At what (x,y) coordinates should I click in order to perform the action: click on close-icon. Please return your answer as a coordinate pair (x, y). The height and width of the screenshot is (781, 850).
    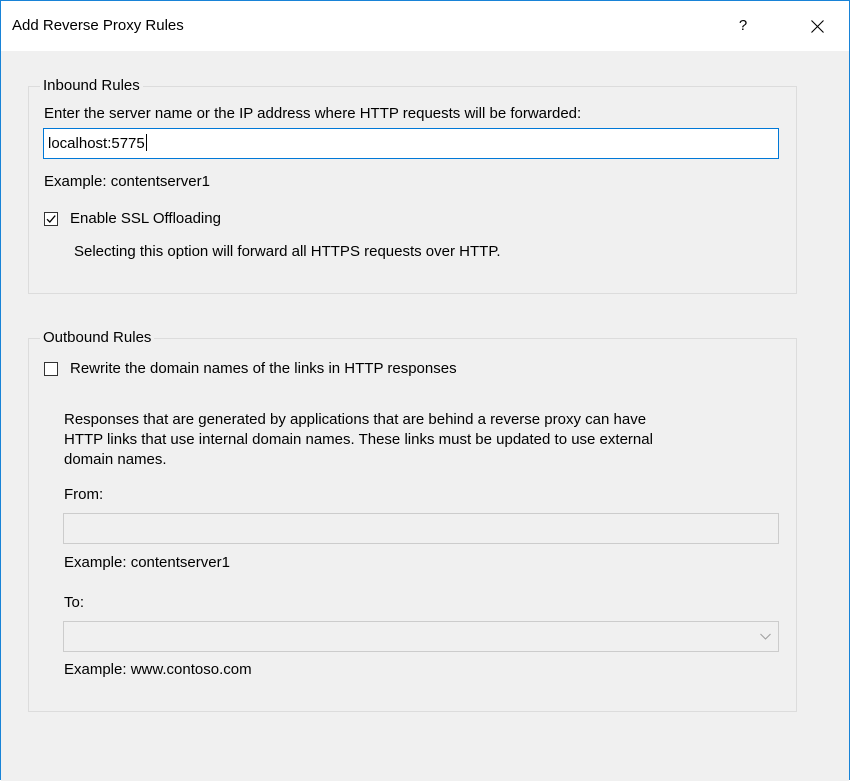
    Looking at the image, I should click on (817, 26).